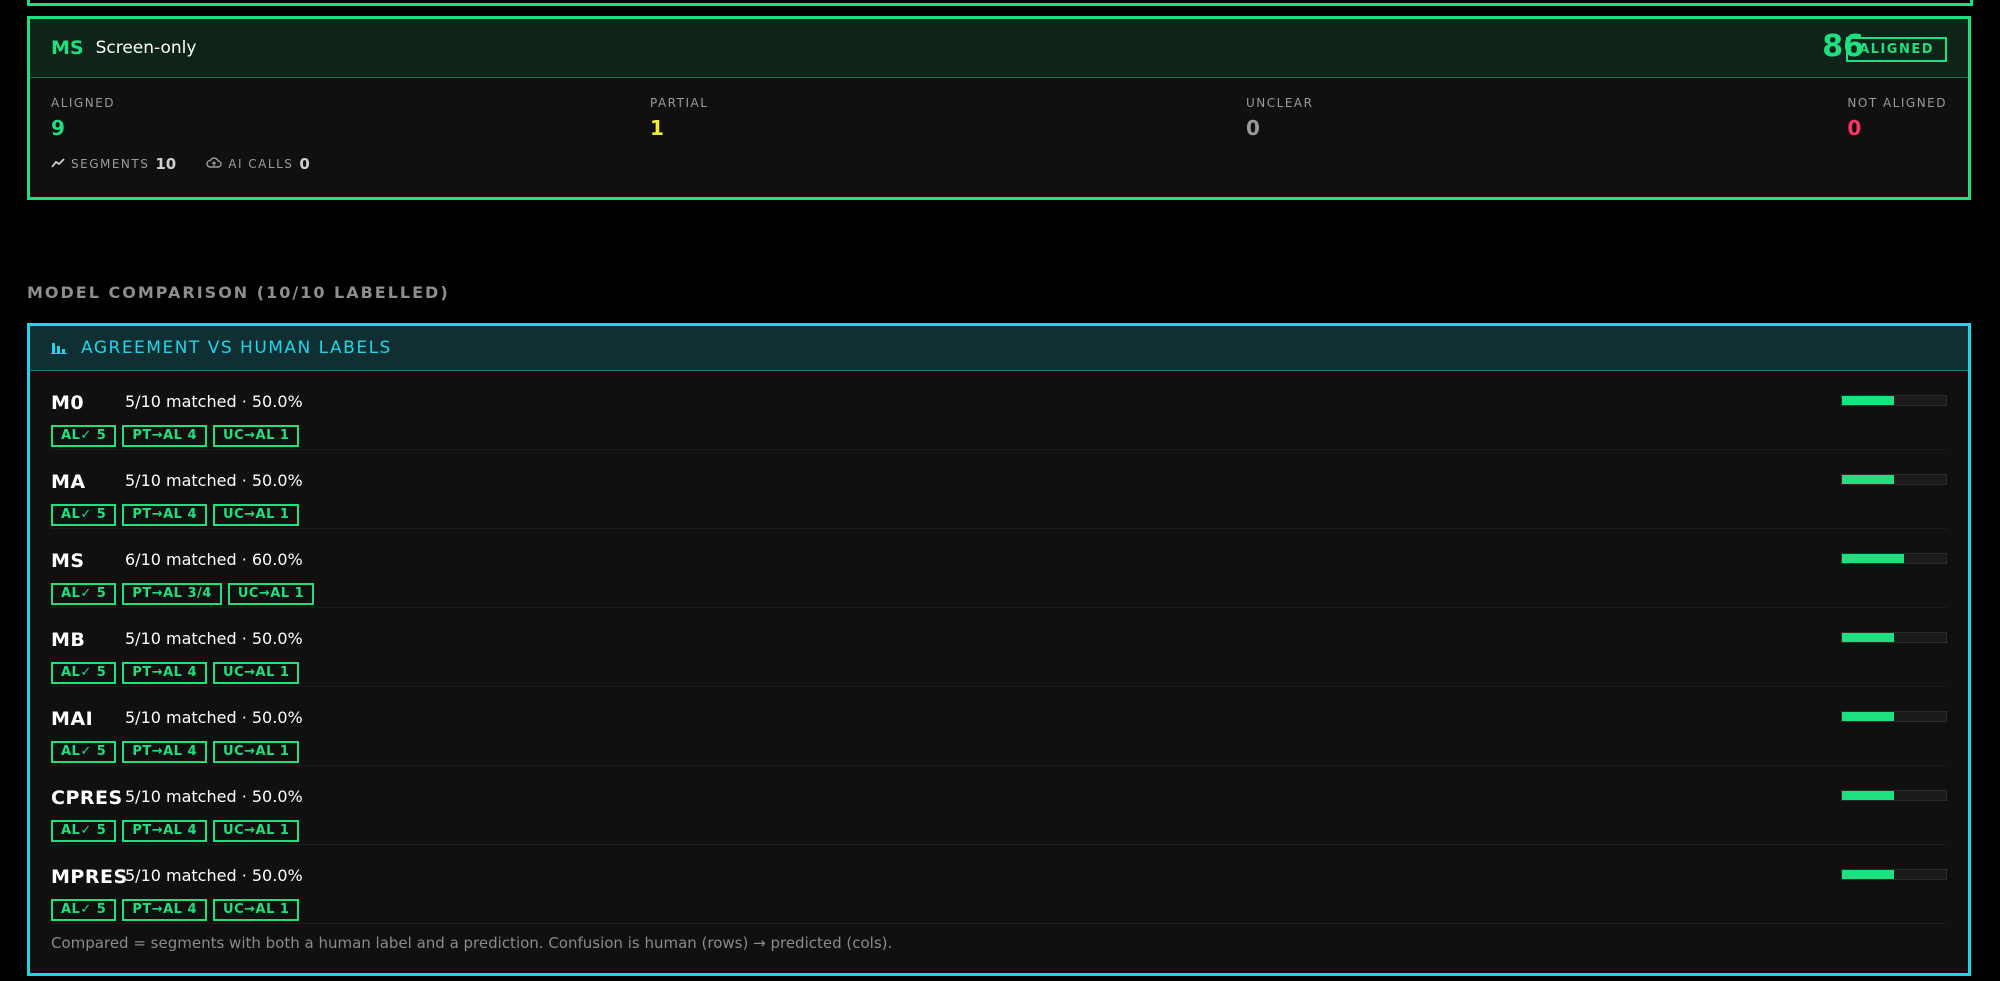  Describe the element at coordinates (1896, 49) in the screenshot. I see `verdict-badge: ALIGNED` at that location.